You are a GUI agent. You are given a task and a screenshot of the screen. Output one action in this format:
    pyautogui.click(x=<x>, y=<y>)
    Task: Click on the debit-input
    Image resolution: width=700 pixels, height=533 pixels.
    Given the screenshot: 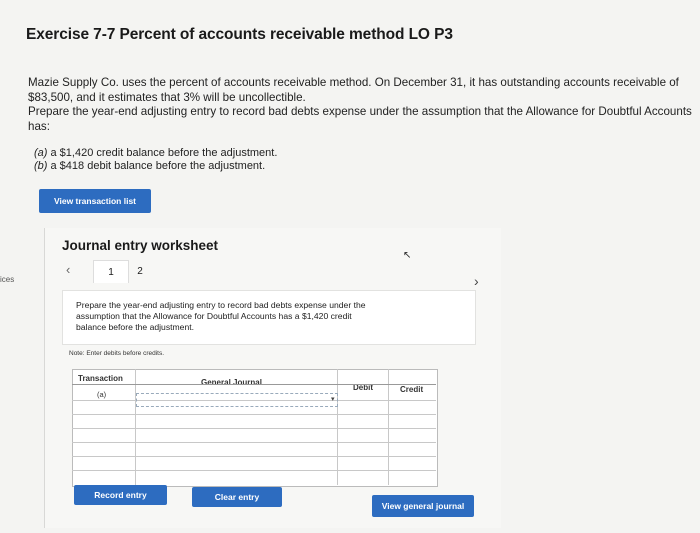 What is the action you would take?
    pyautogui.click(x=363, y=407)
    